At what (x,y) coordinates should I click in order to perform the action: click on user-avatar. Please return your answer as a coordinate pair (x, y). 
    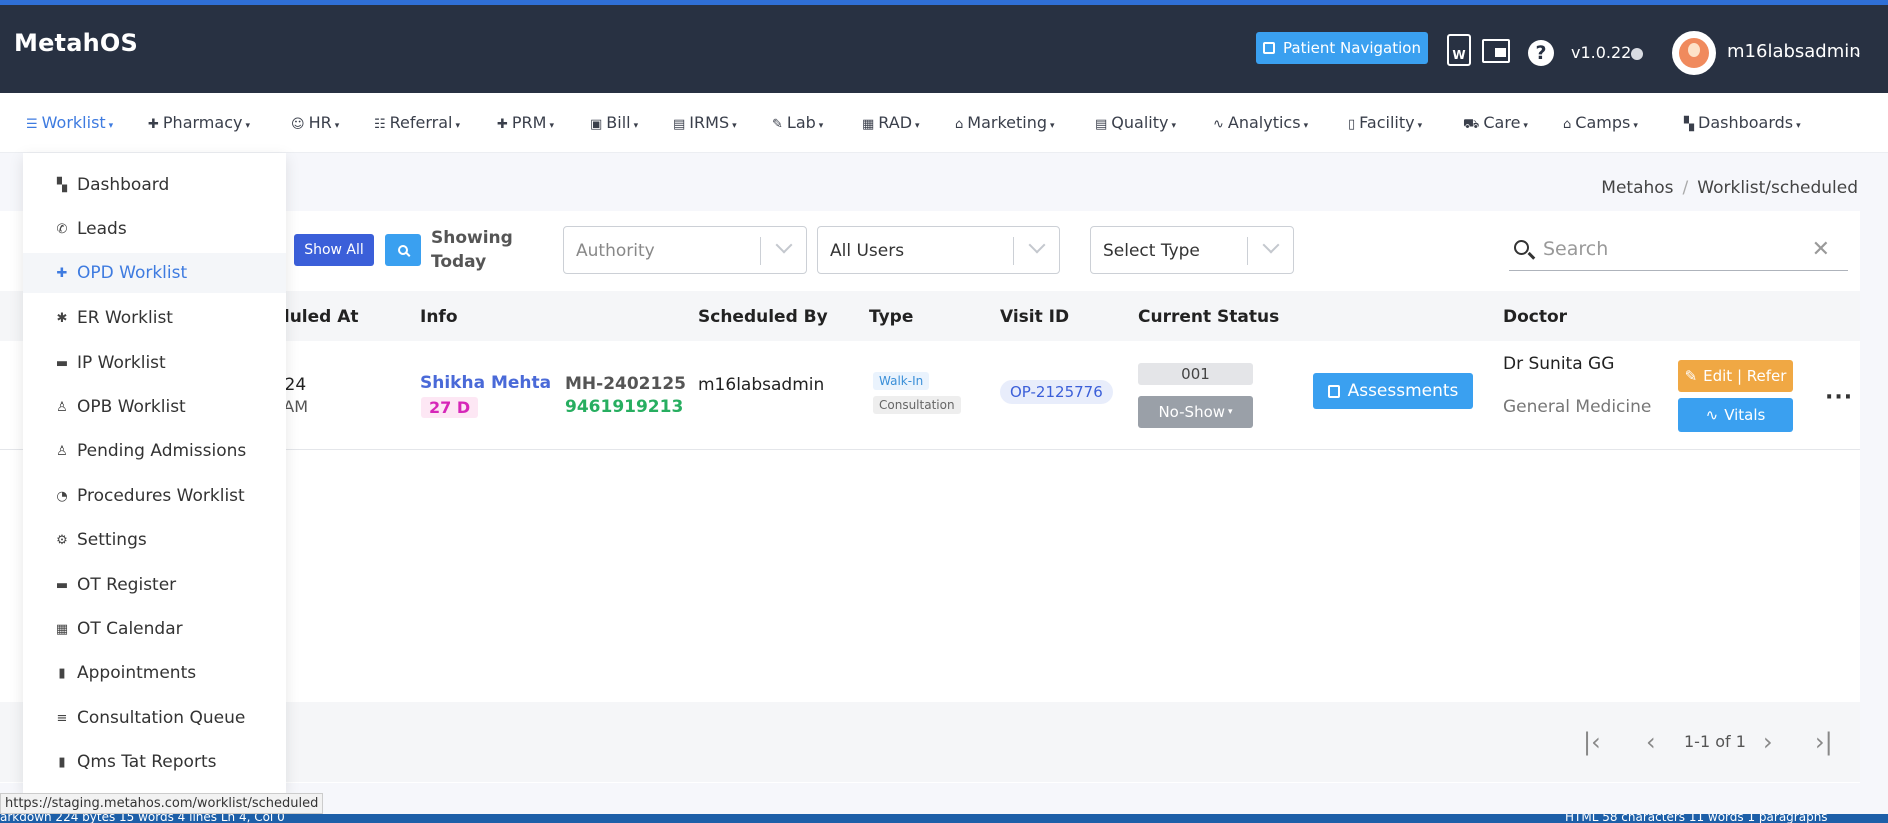
    Looking at the image, I should click on (1694, 53).